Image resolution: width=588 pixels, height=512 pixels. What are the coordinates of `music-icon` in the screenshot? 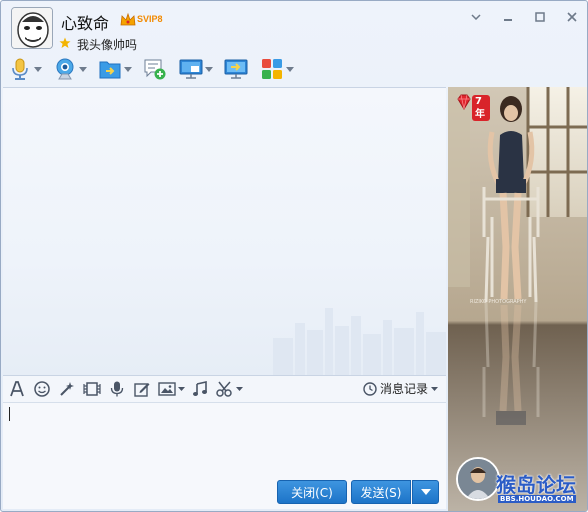 It's located at (200, 389).